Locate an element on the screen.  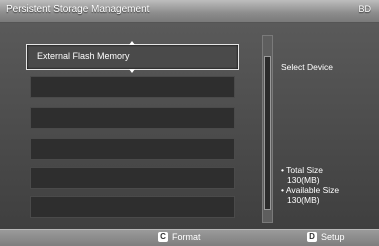
setup-button: D Setup is located at coordinates (326, 237).